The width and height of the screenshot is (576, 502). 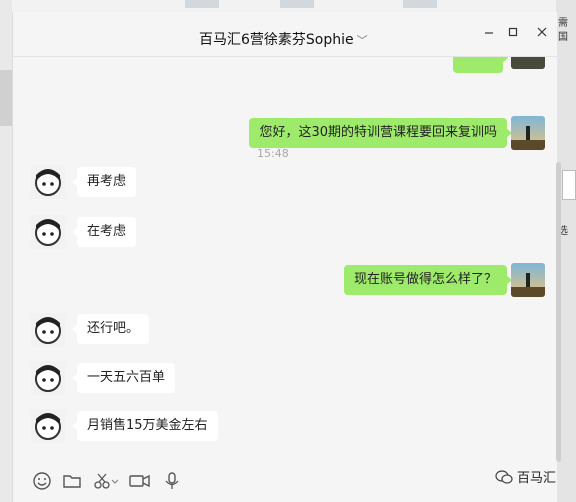 I want to click on background-window-left, so click(x=6, y=251).